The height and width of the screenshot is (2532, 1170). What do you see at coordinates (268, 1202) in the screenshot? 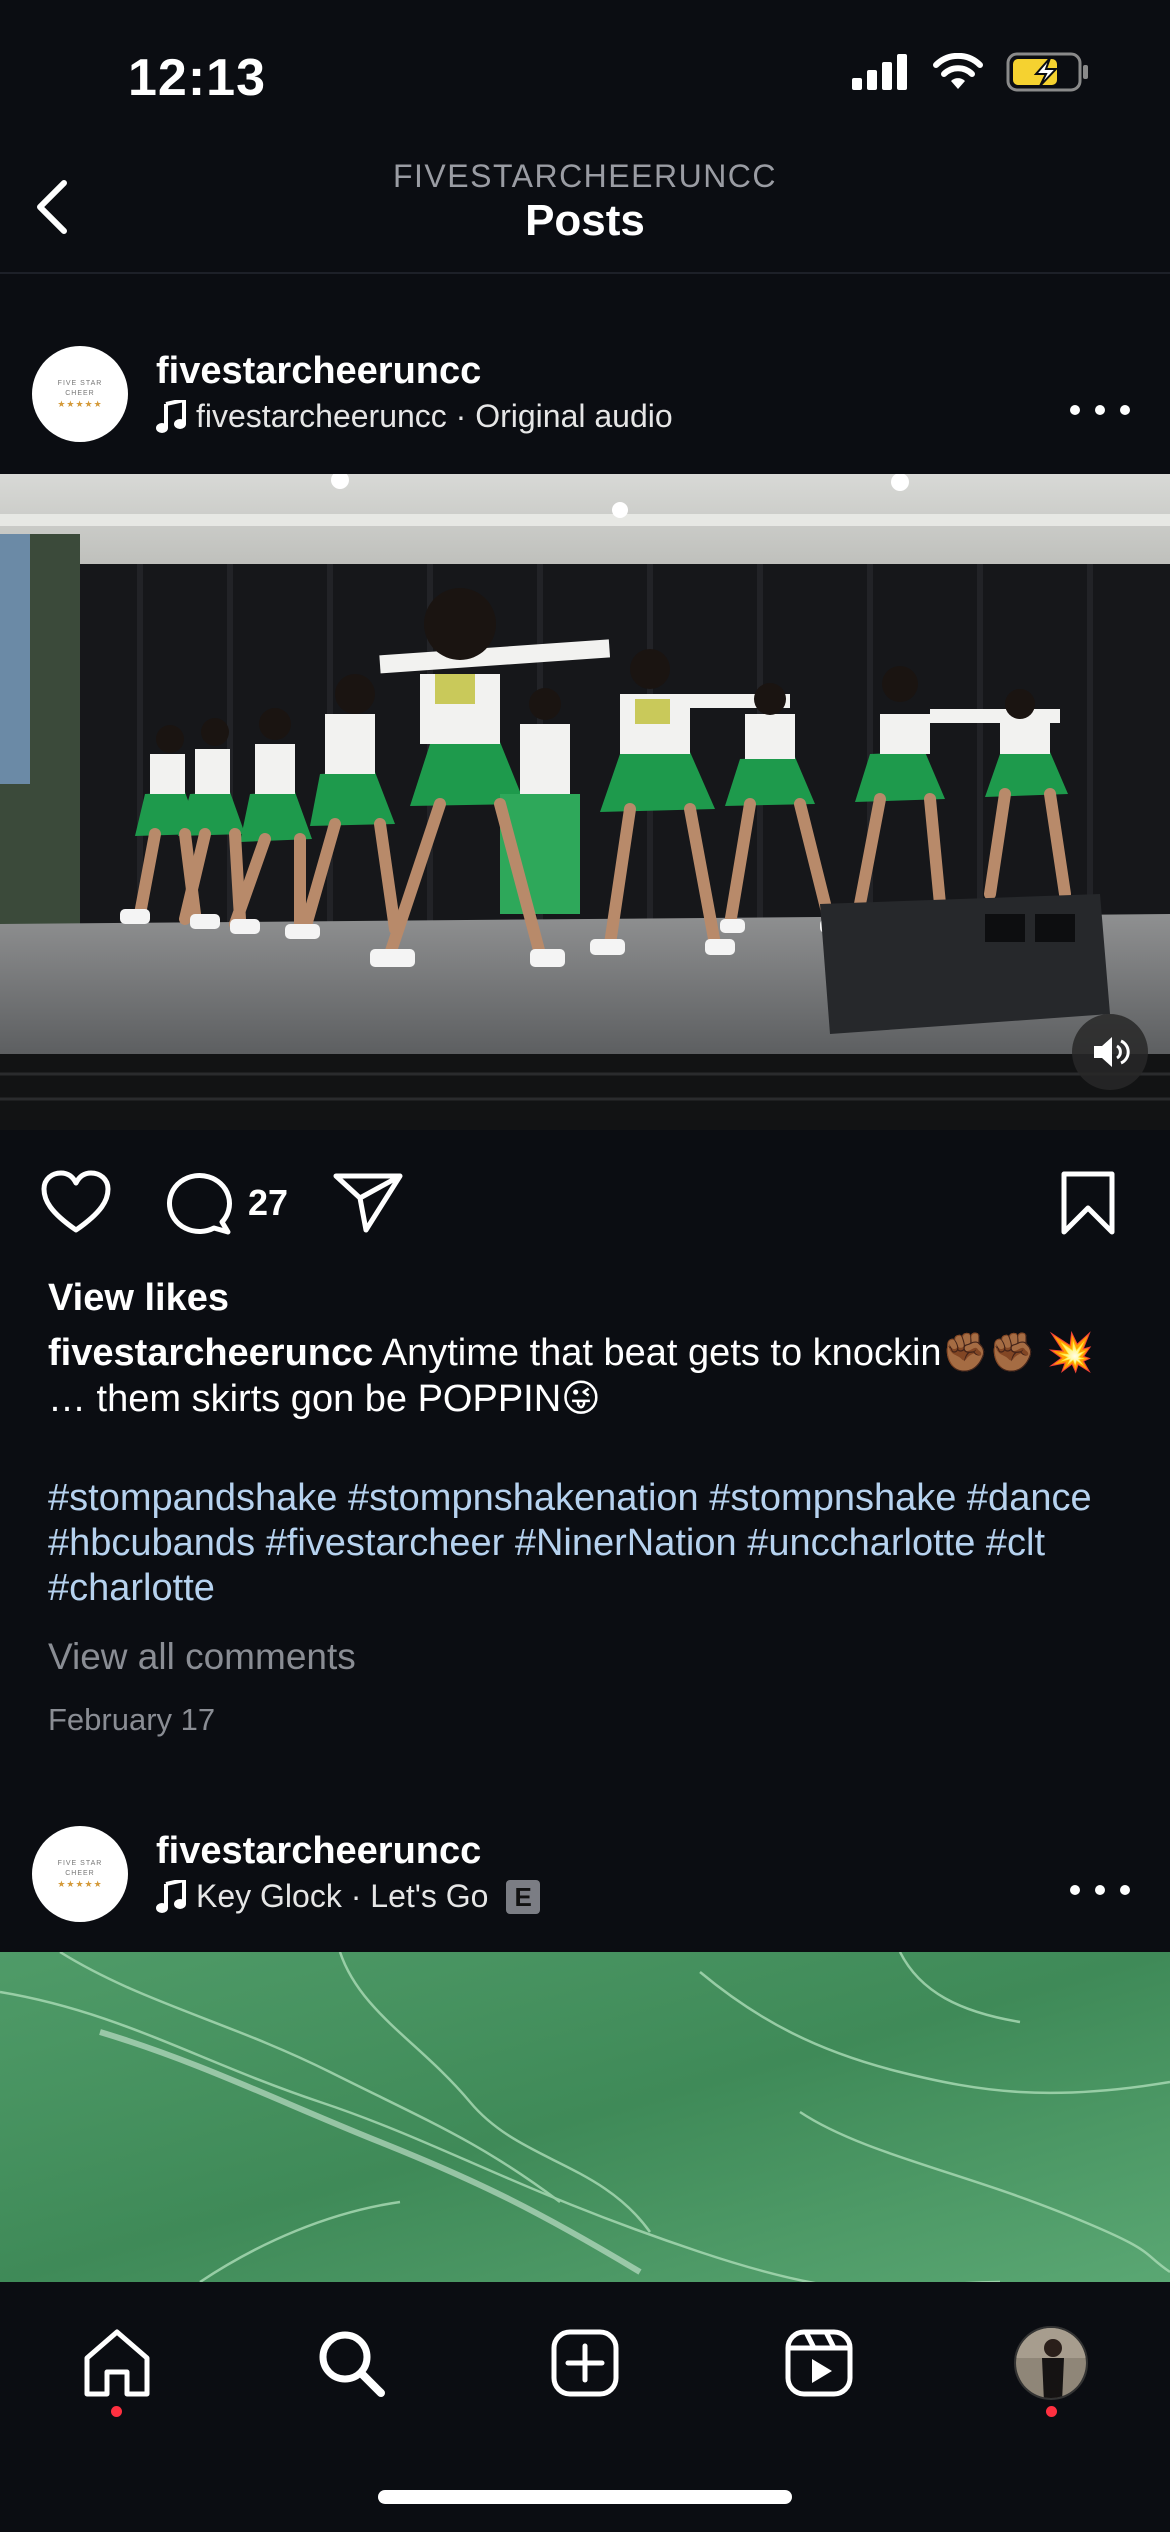
I see `comment-count: 27` at bounding box center [268, 1202].